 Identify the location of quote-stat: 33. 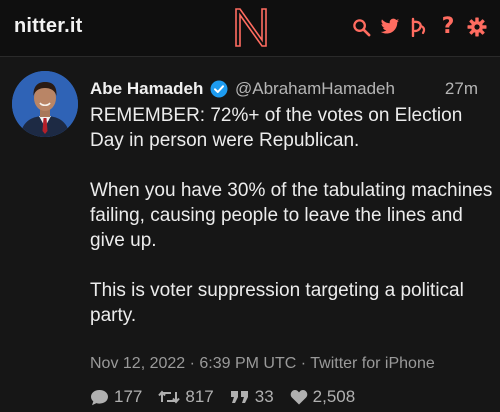
(252, 397).